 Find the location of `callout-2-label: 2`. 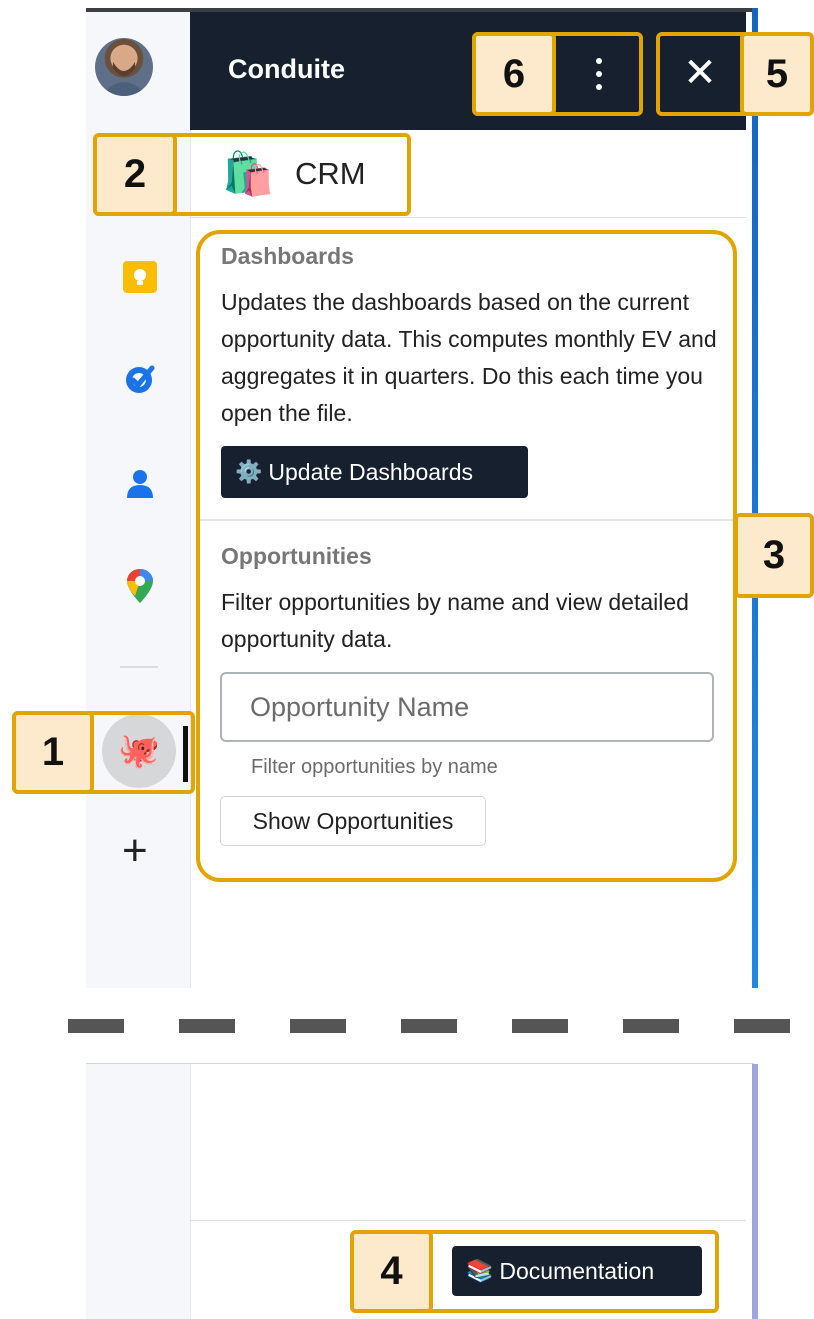

callout-2-label: 2 is located at coordinates (135, 174).